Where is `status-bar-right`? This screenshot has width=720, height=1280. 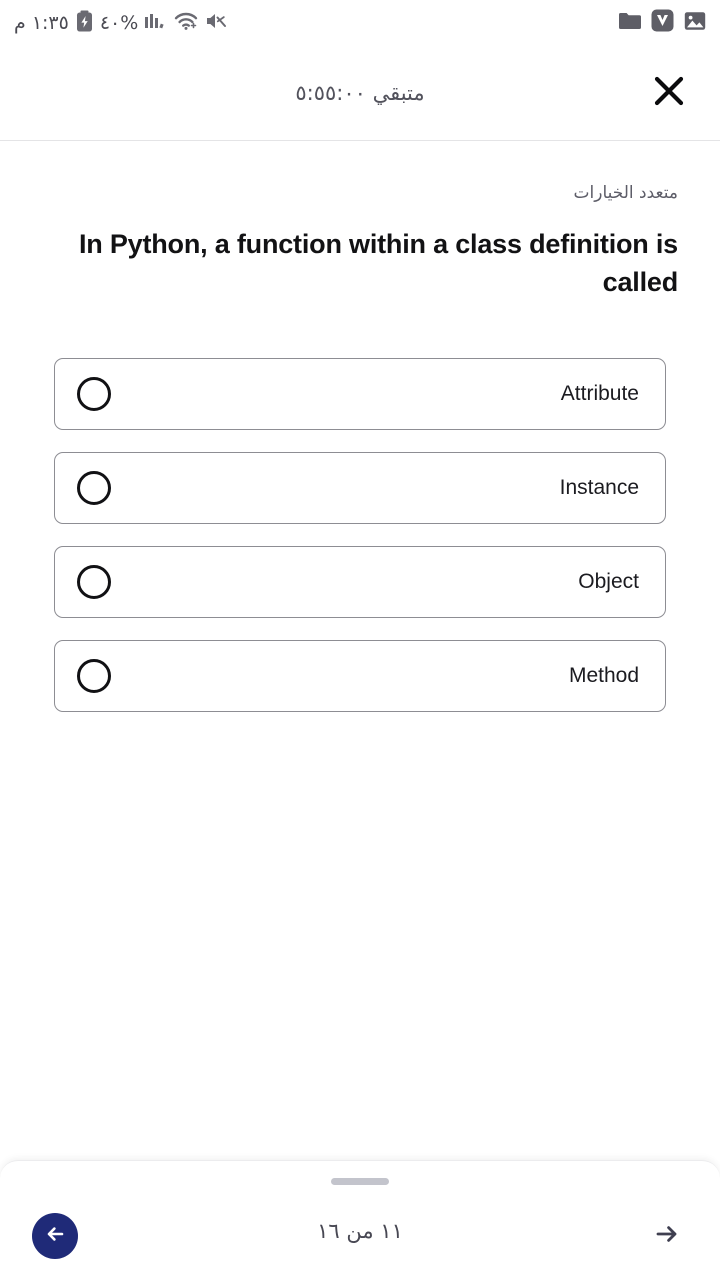
status-bar-right is located at coordinates (662, 23).